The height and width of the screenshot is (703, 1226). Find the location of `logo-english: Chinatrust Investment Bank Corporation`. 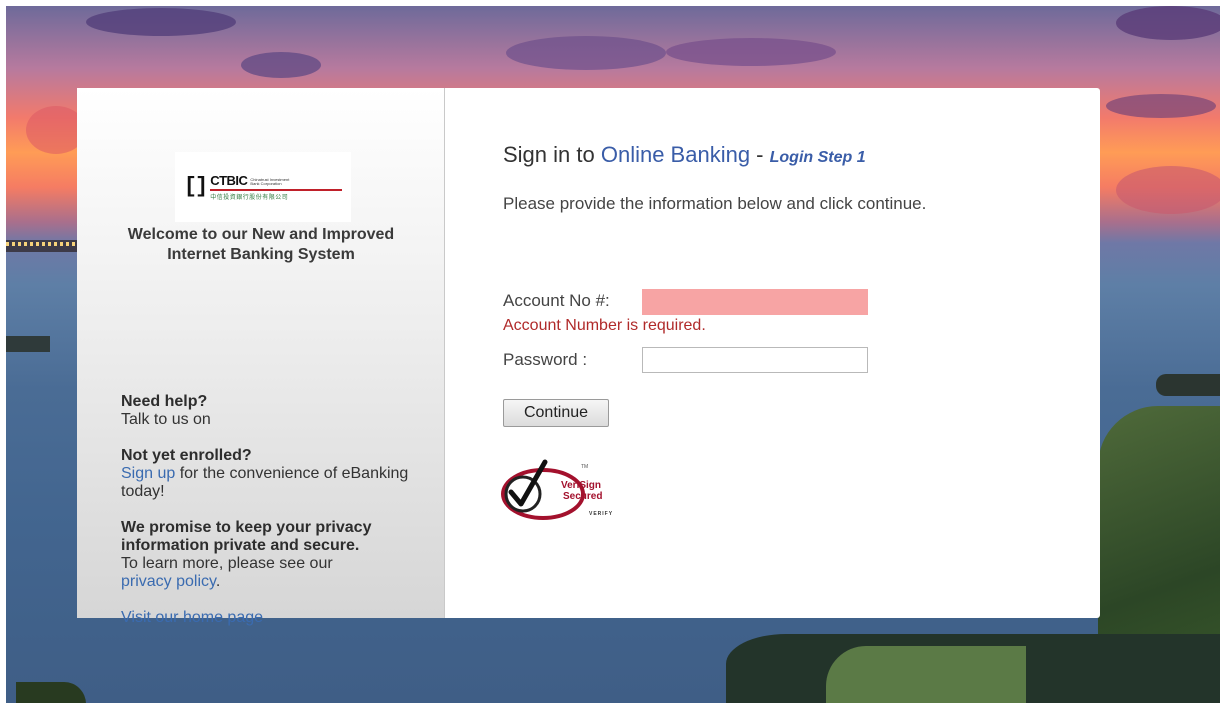

logo-english: Chinatrust Investment Bank Corporation is located at coordinates (270, 181).